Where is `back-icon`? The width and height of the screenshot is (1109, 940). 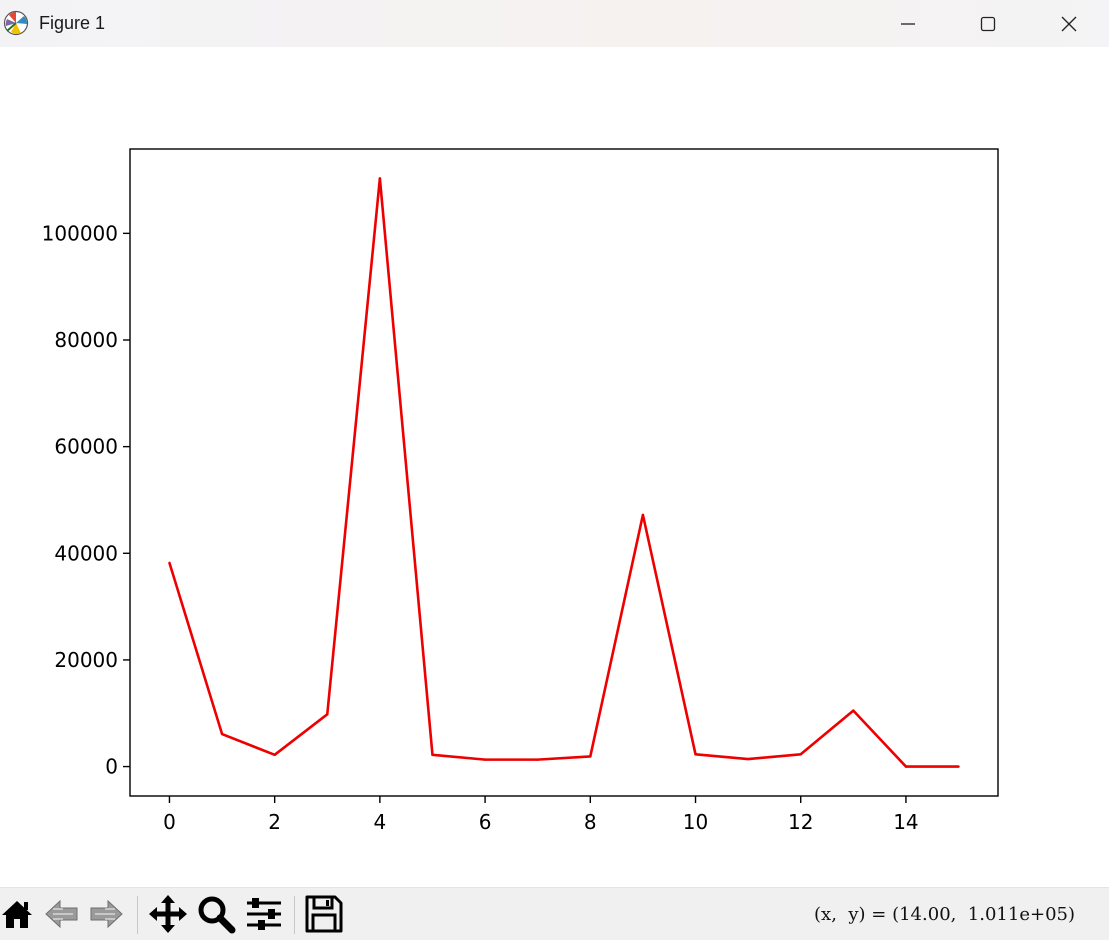 back-icon is located at coordinates (61, 914).